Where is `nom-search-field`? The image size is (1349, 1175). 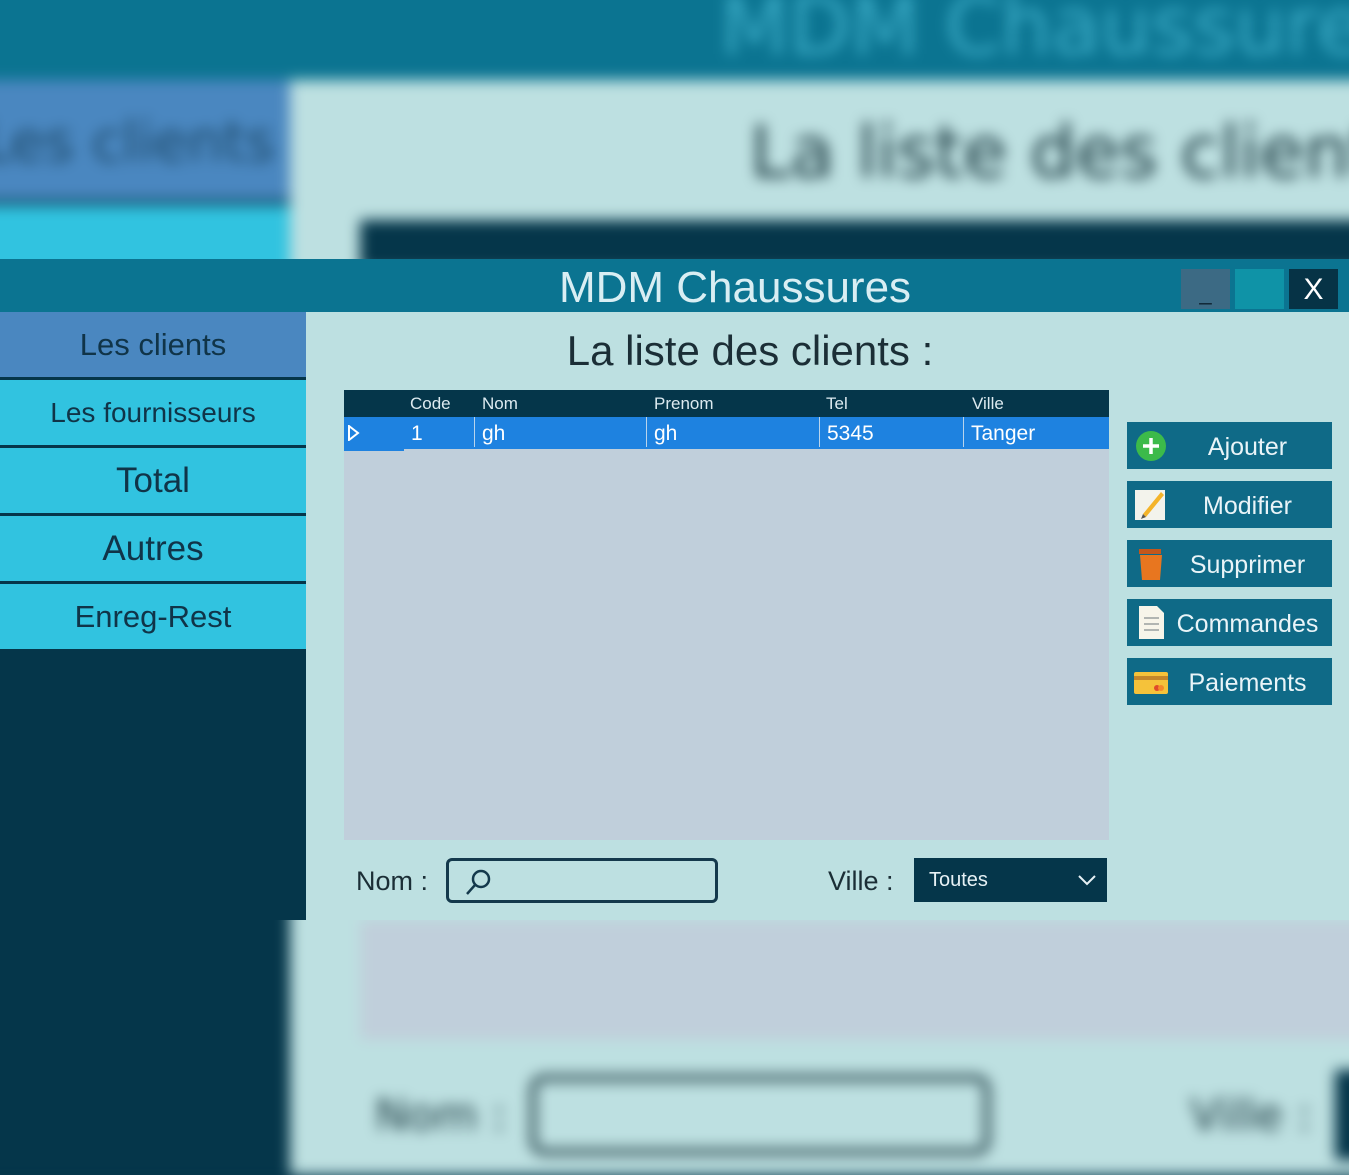 nom-search-field is located at coordinates (582, 880).